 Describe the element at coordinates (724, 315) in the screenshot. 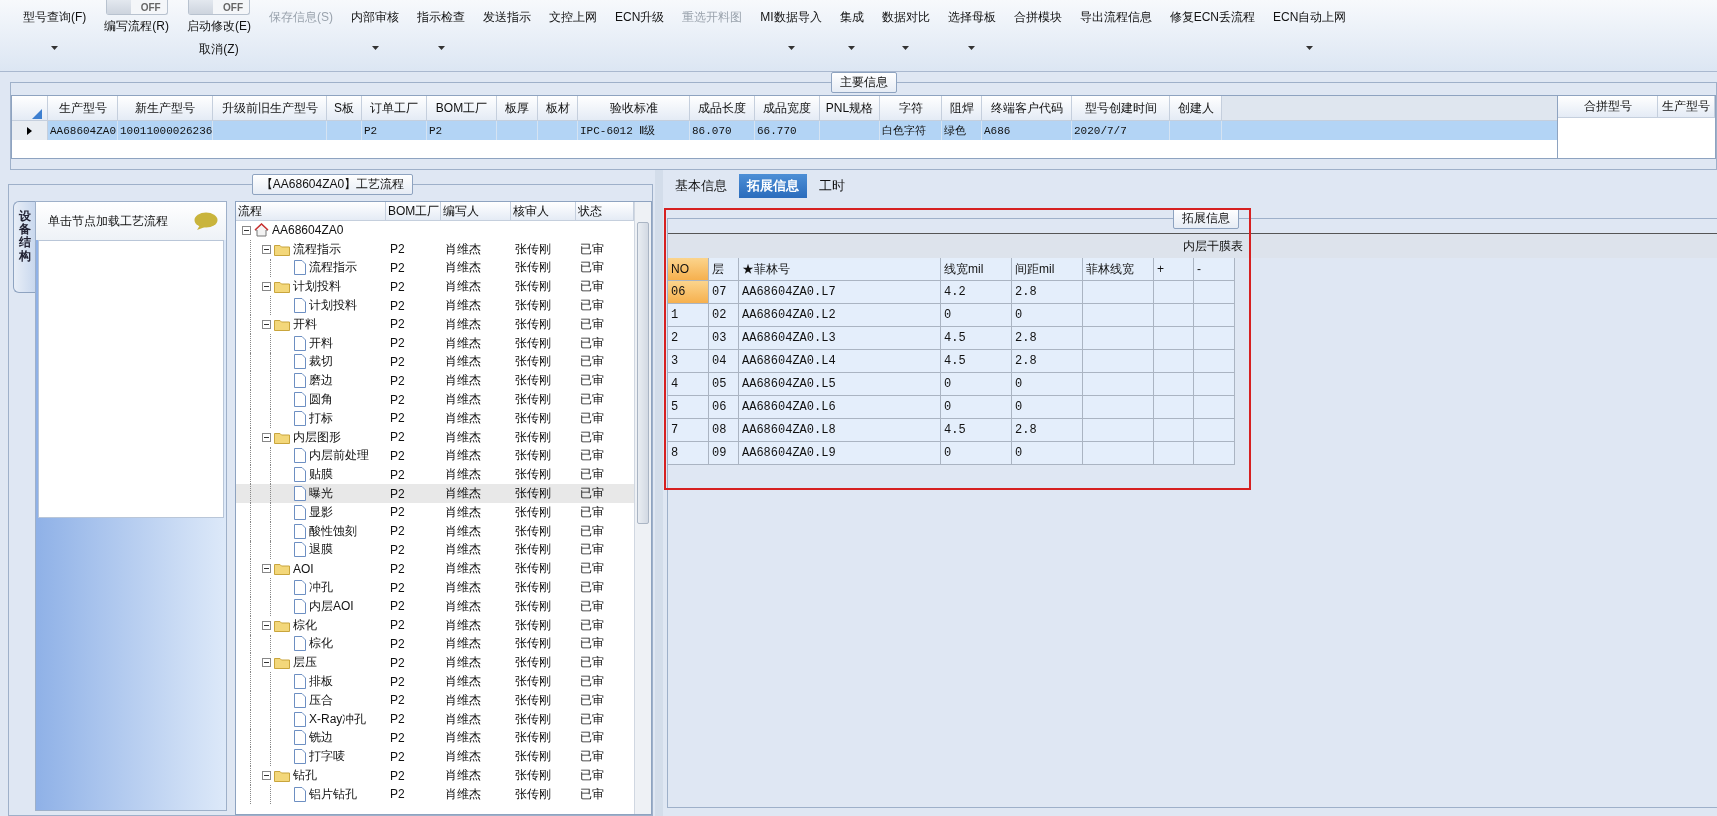

I see `table-cell: 02` at that location.